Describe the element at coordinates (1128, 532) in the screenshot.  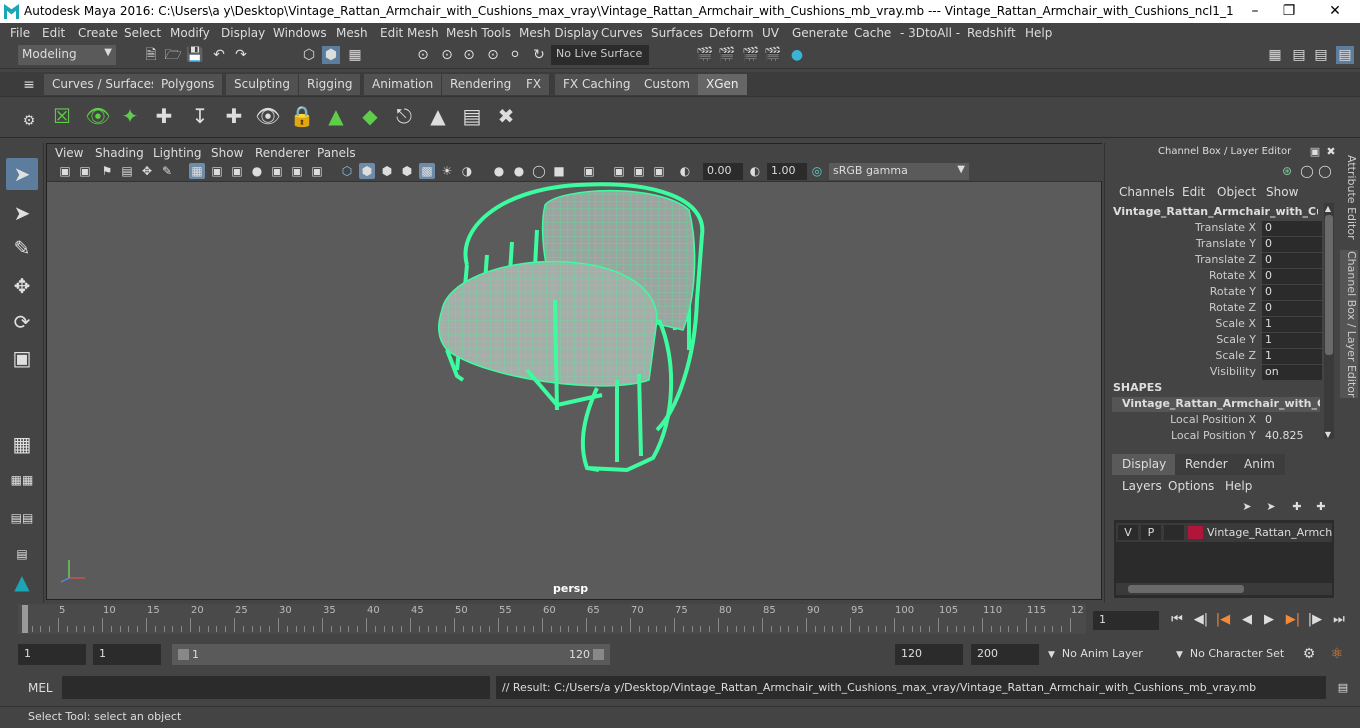
I see `layer-visibility-toggle: V` at that location.